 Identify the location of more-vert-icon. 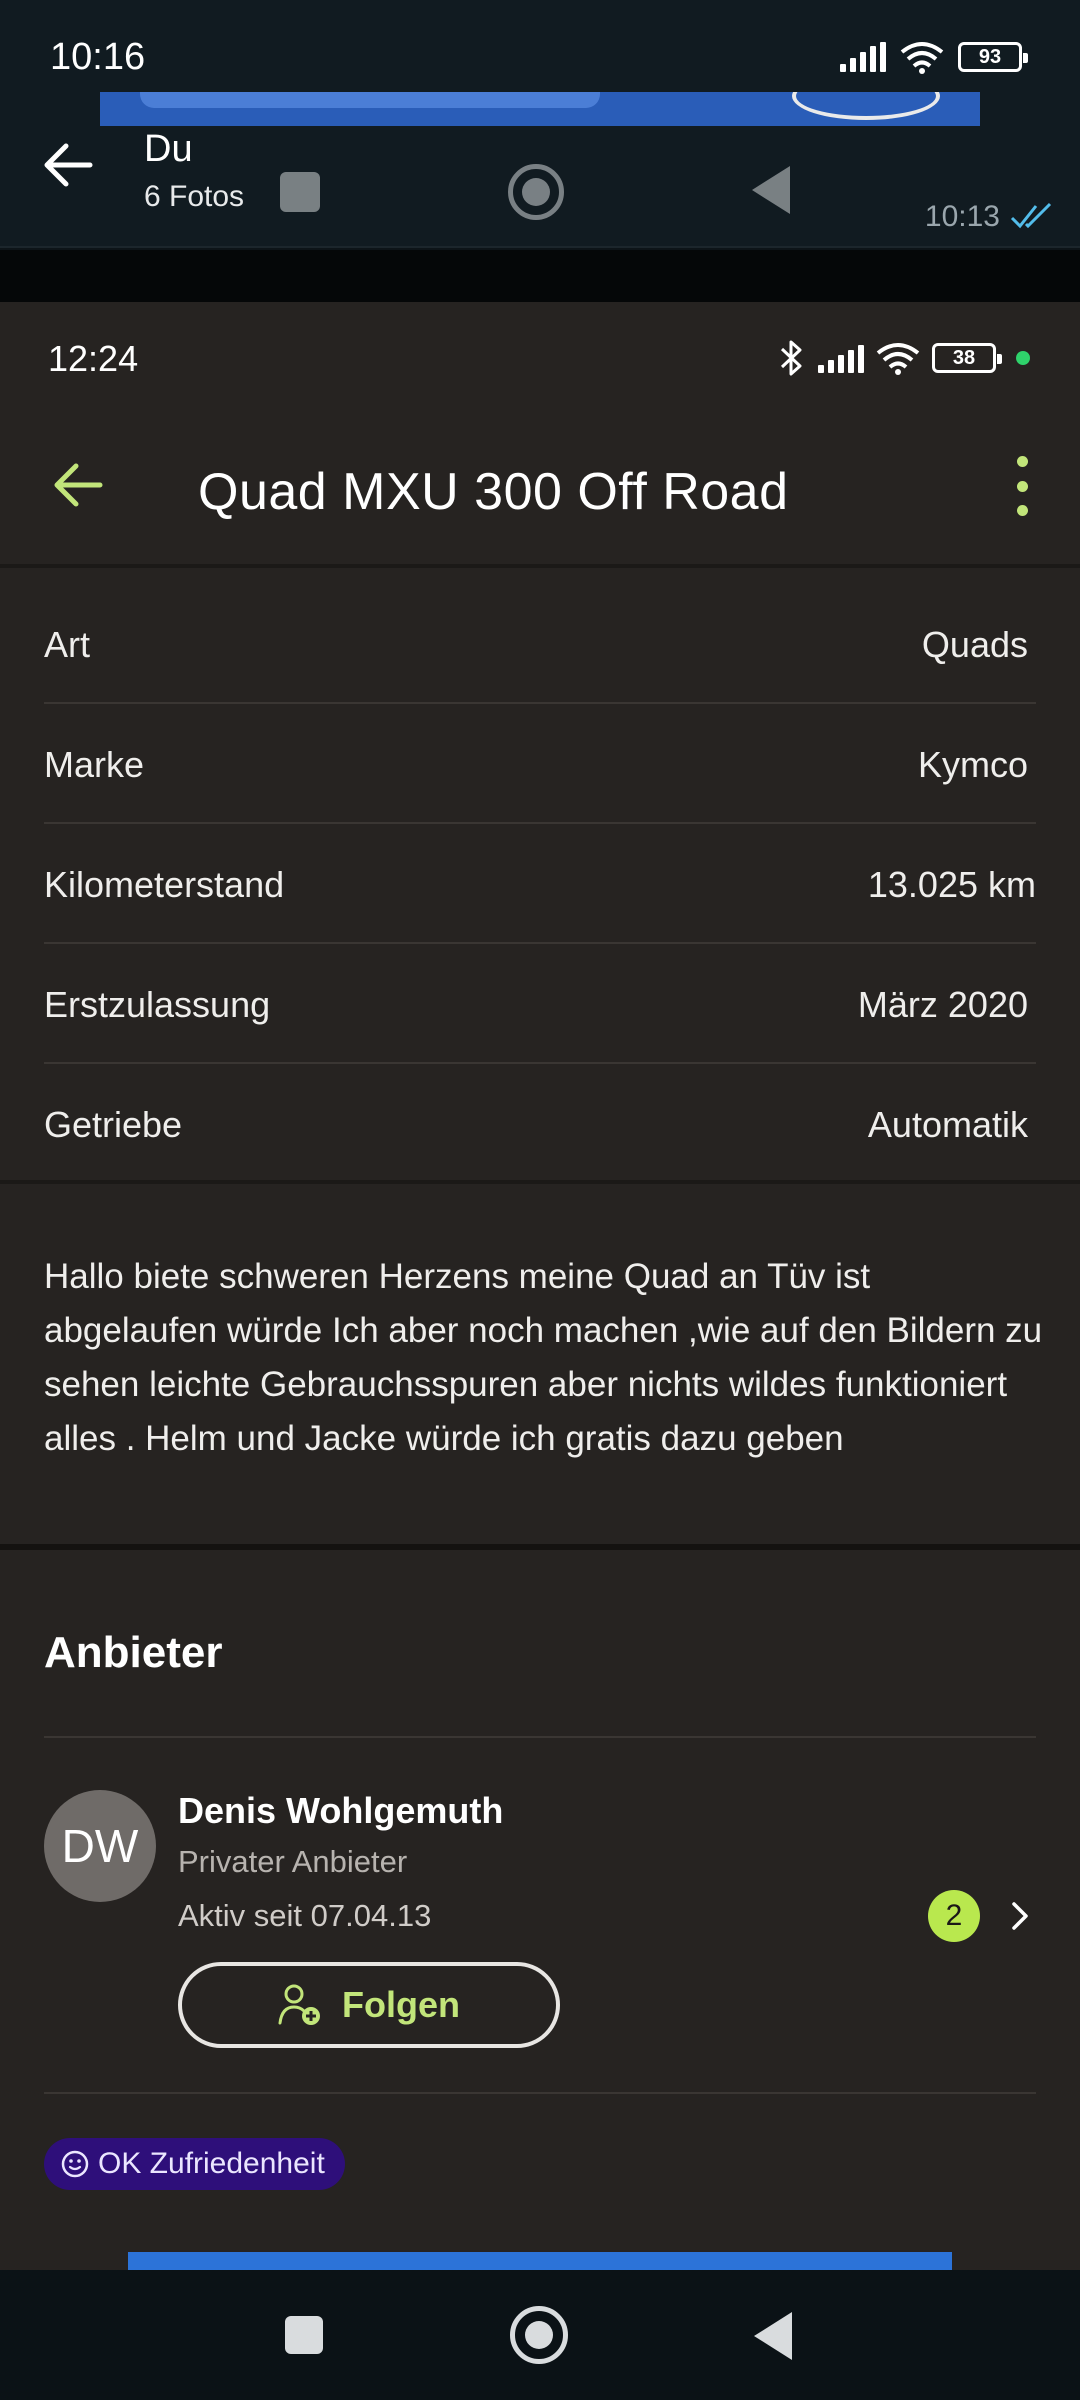
(1022, 486).